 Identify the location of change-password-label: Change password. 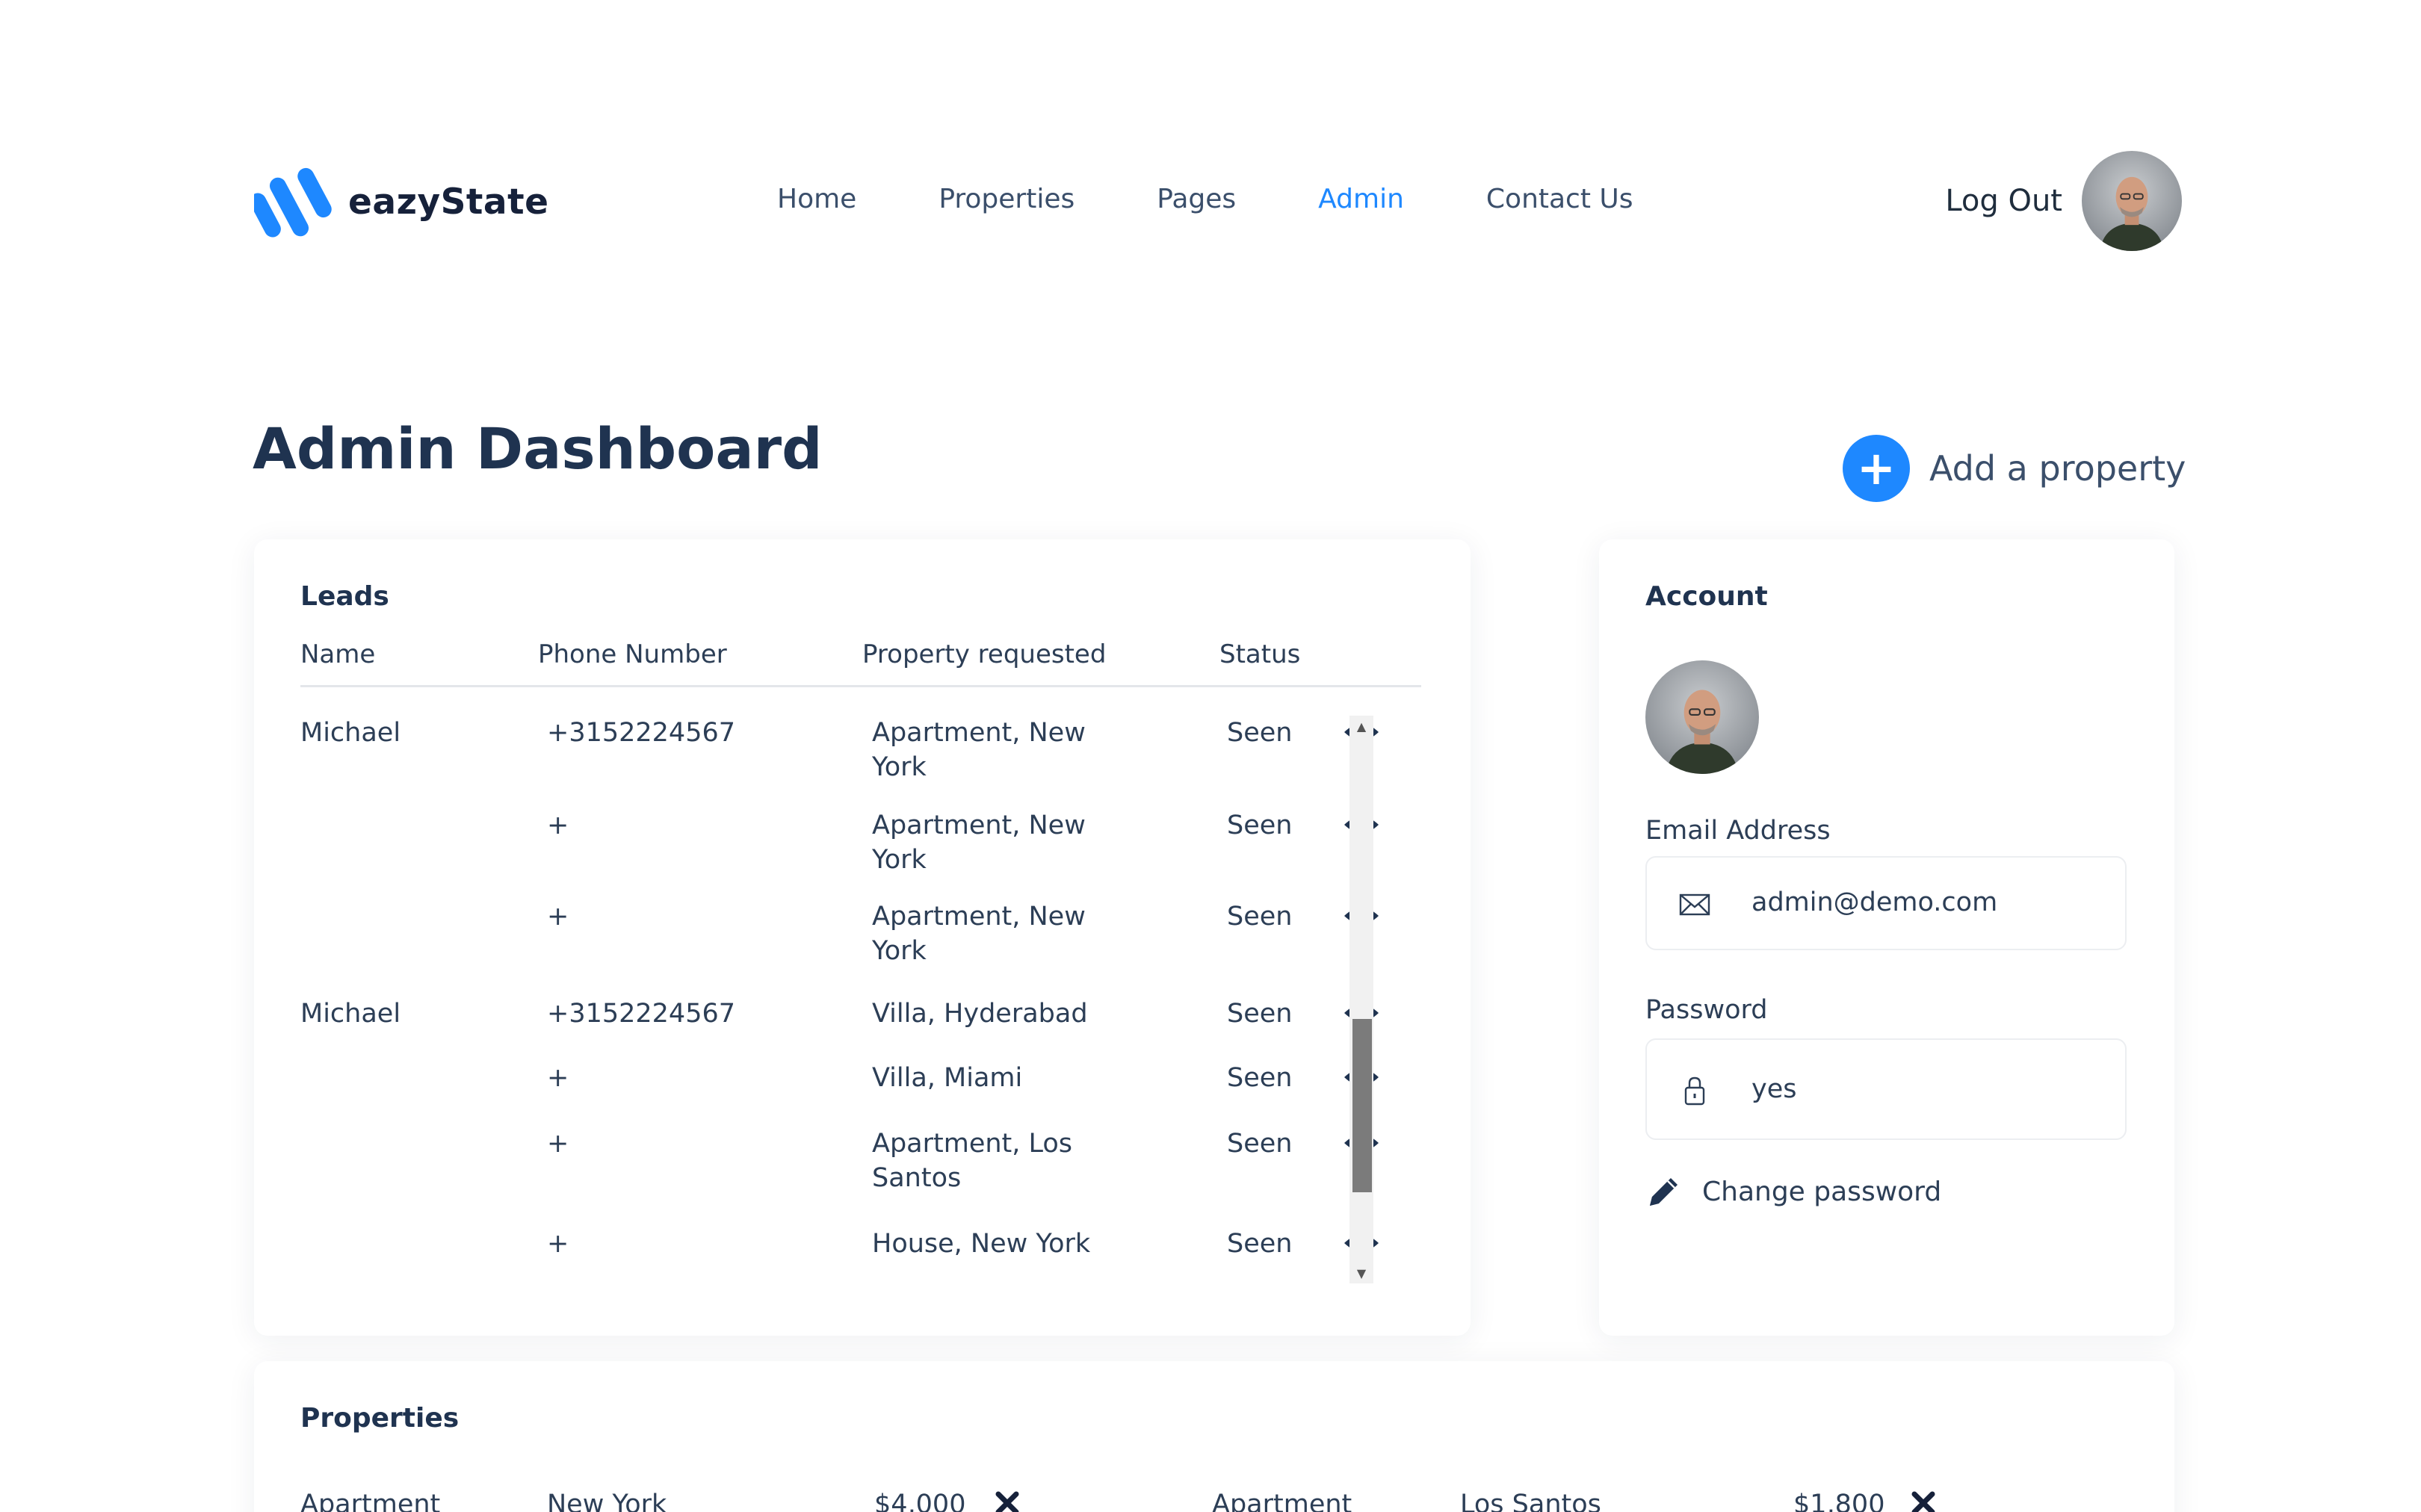
(1822, 1191).